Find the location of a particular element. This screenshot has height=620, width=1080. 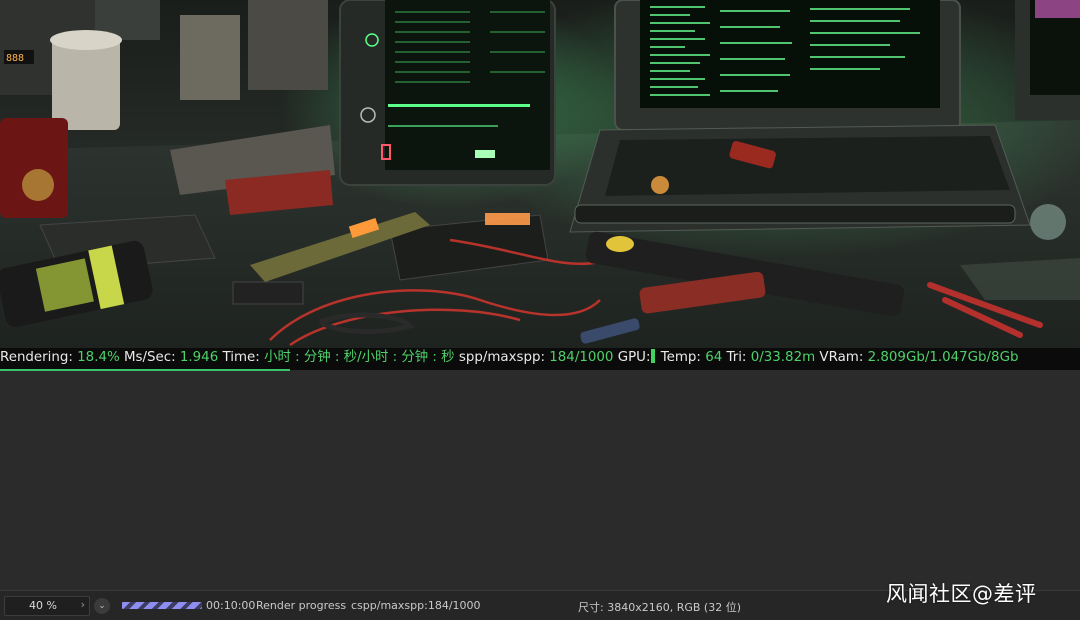

zoom-input: 40 % › is located at coordinates (47, 606).